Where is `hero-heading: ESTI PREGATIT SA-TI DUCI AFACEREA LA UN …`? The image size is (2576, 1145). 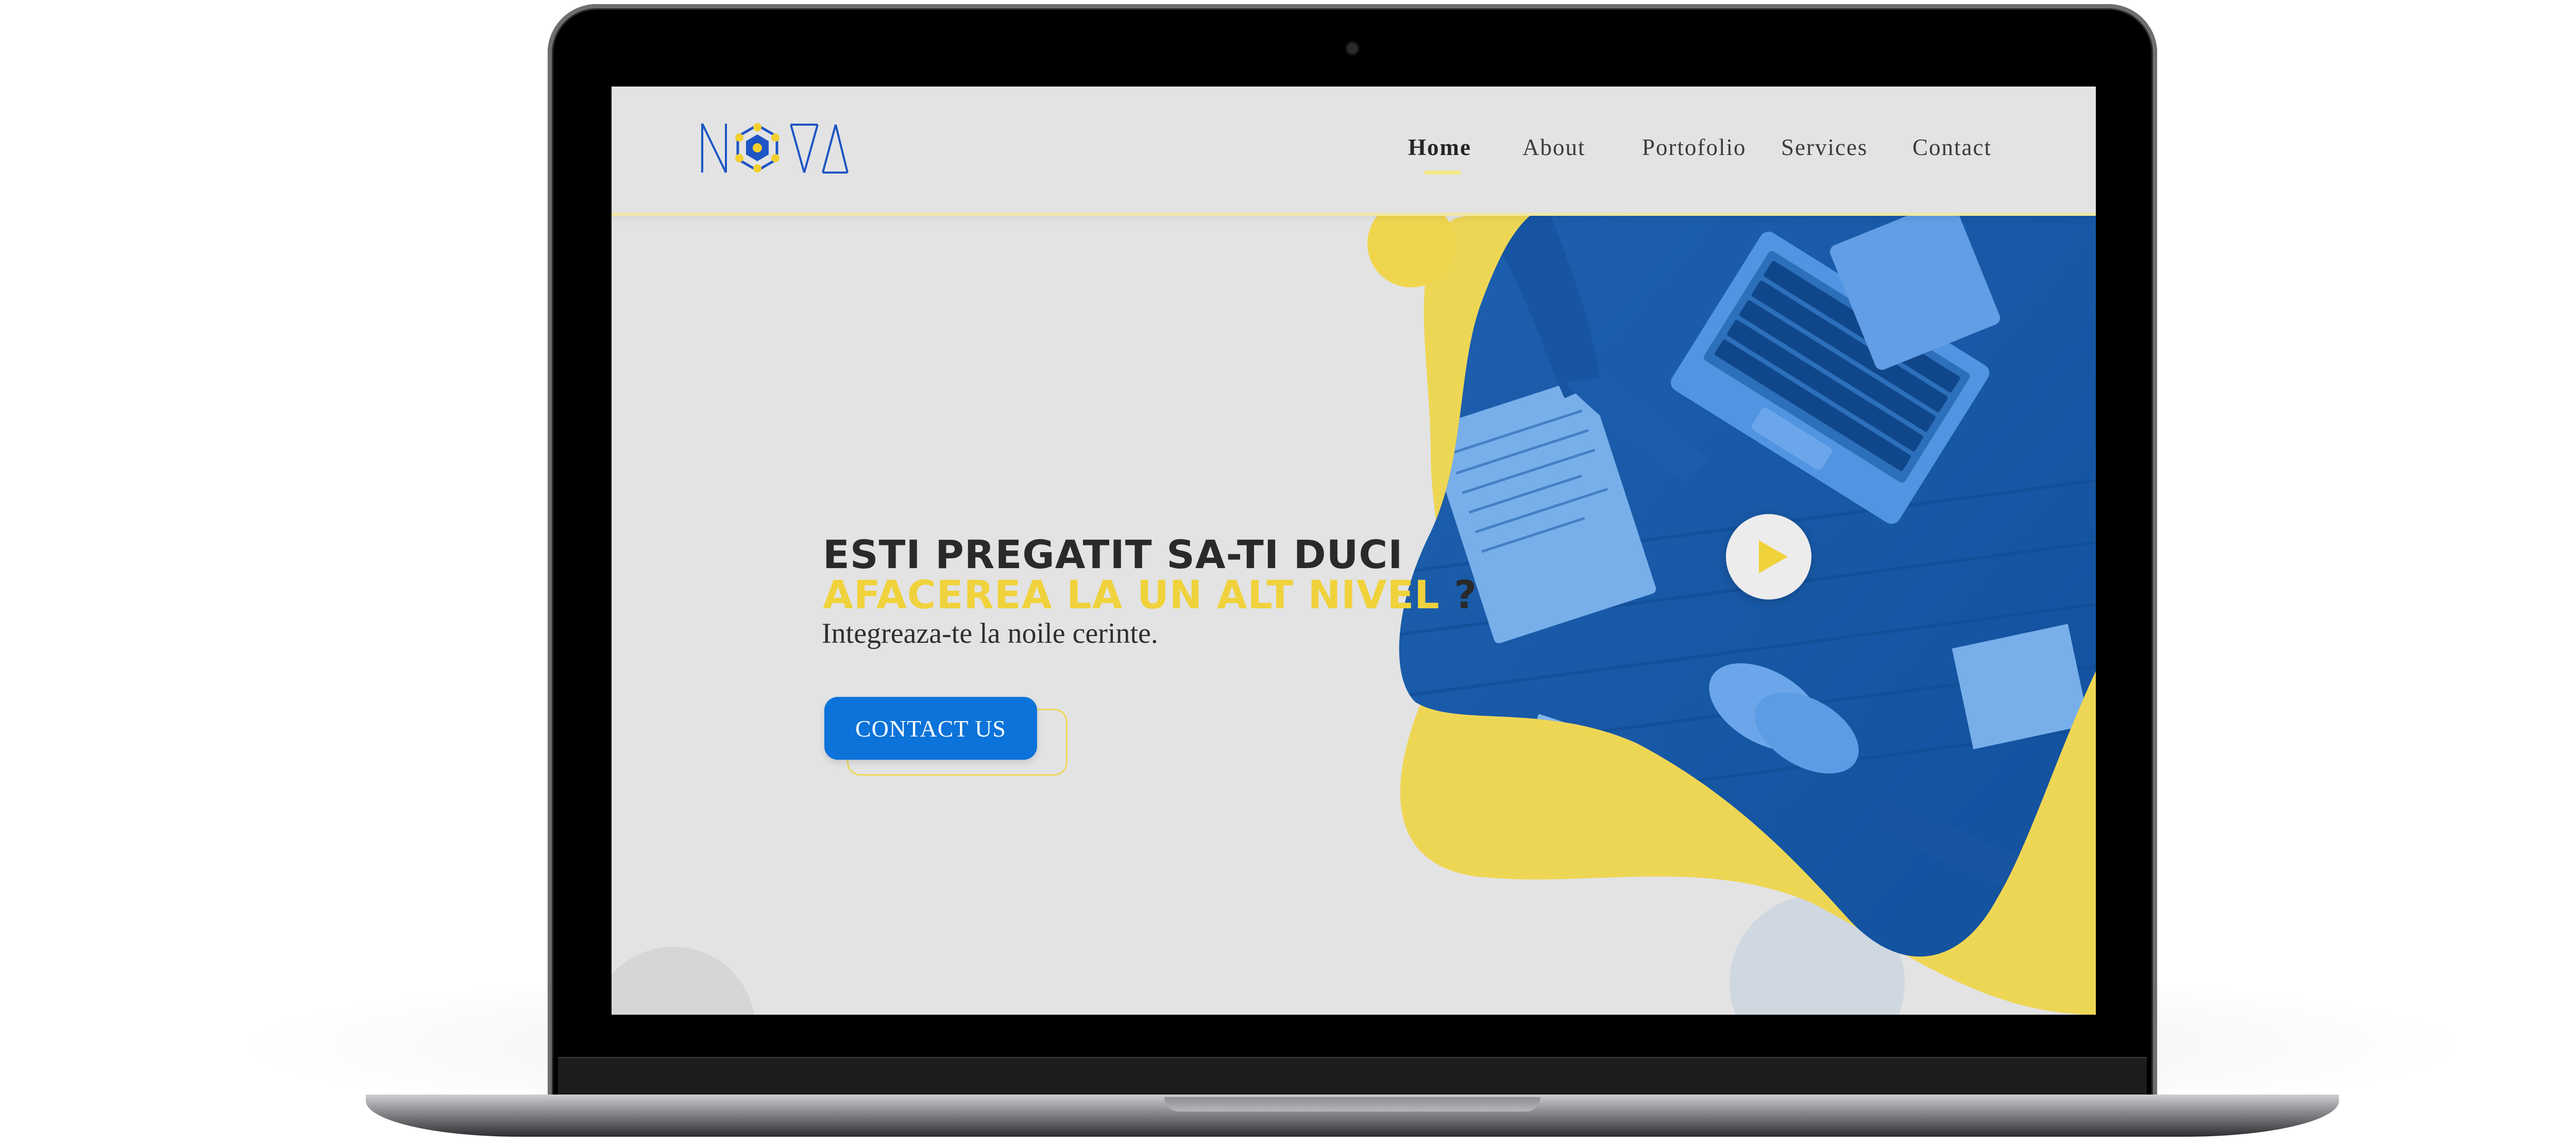
hero-heading: ESTI PREGATIT SA-TI DUCI AFACEREA LA UN … is located at coordinates (1150, 575).